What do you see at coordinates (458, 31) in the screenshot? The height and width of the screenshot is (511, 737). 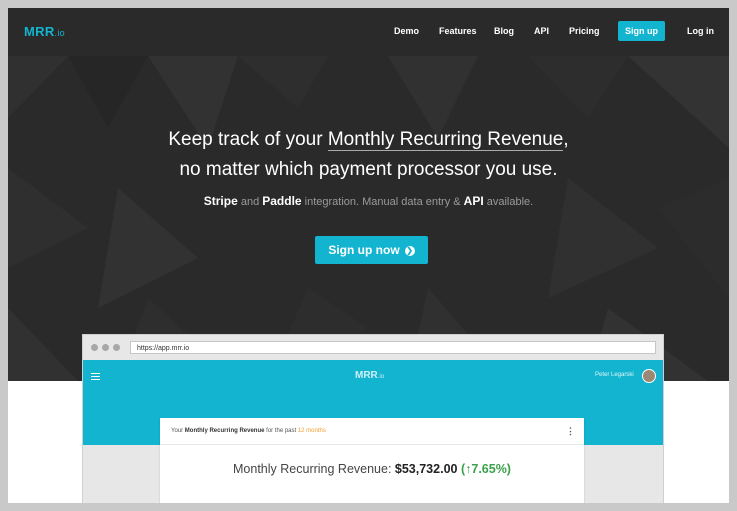 I see `nav-features: Features` at bounding box center [458, 31].